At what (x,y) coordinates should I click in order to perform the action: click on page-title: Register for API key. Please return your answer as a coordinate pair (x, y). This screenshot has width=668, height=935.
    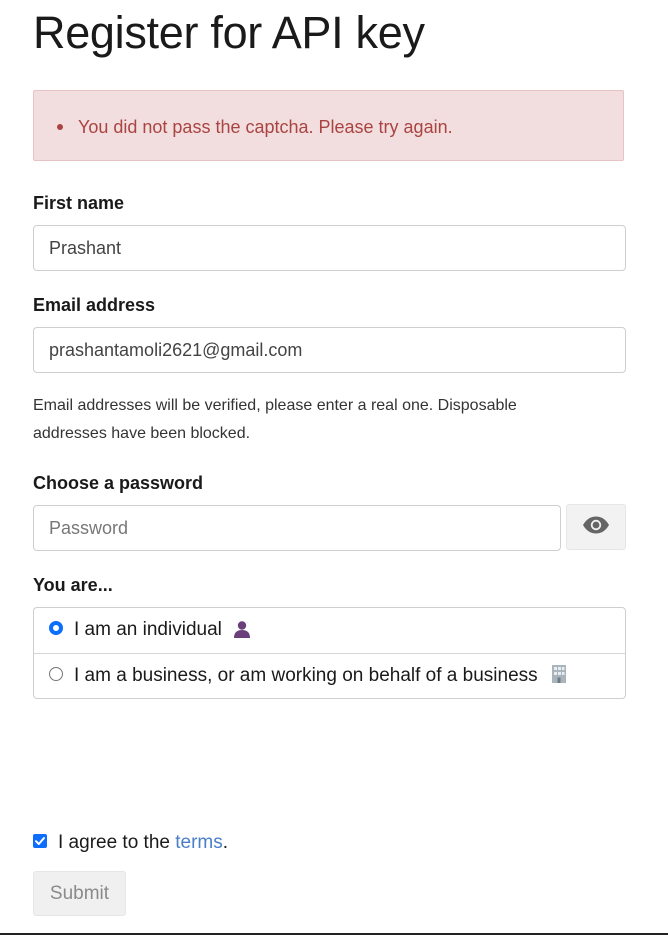
    Looking at the image, I should click on (229, 32).